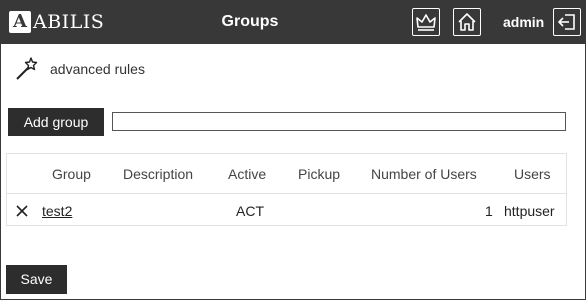 The image size is (586, 300). I want to click on column-header-description: Description, so click(158, 174).